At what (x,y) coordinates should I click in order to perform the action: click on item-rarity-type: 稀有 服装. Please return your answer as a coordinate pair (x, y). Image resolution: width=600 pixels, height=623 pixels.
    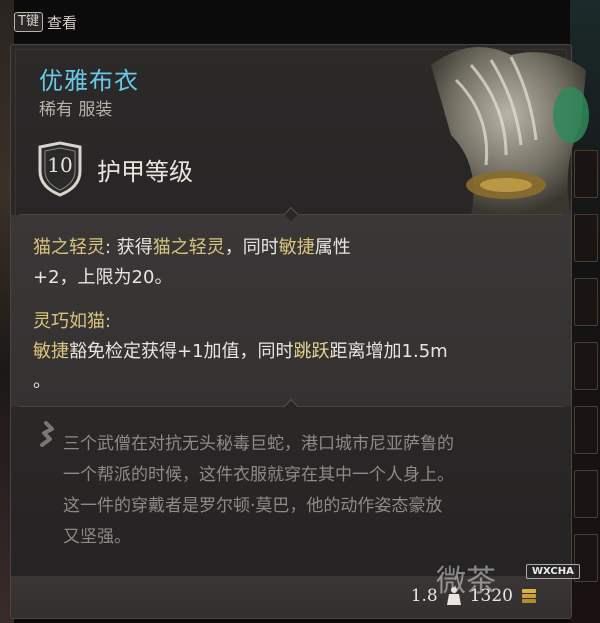
    Looking at the image, I should click on (75, 107).